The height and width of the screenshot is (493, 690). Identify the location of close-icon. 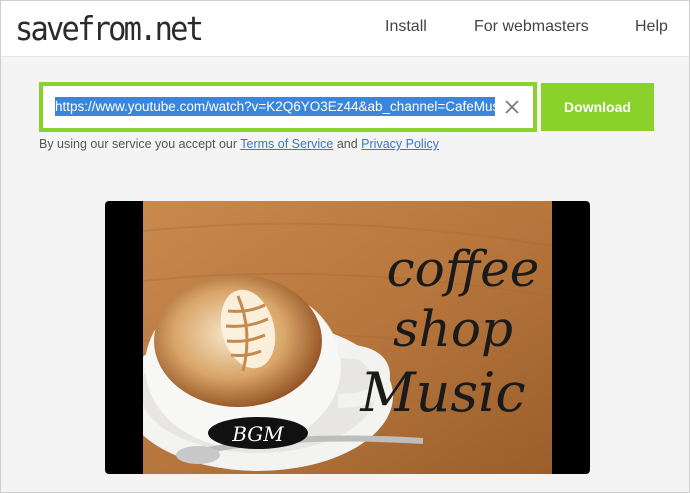
(512, 107).